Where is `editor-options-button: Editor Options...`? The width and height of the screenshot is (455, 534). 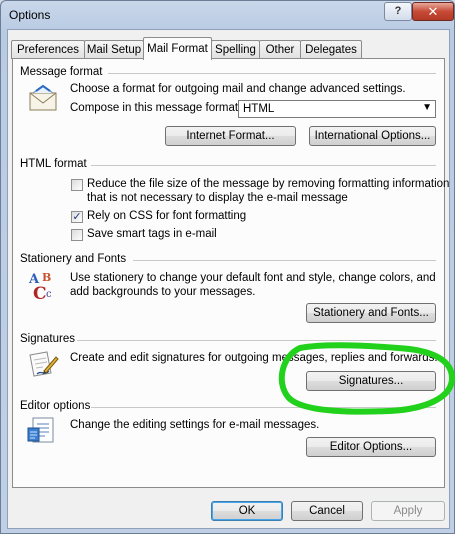
editor-options-button: Editor Options... is located at coordinates (371, 447).